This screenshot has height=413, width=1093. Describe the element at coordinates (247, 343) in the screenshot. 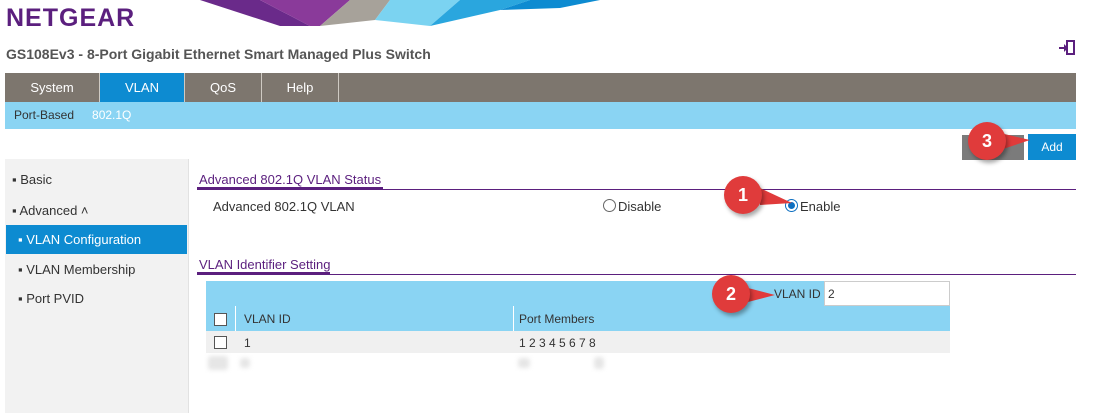

I see `row-vlan-id: 1` at that location.